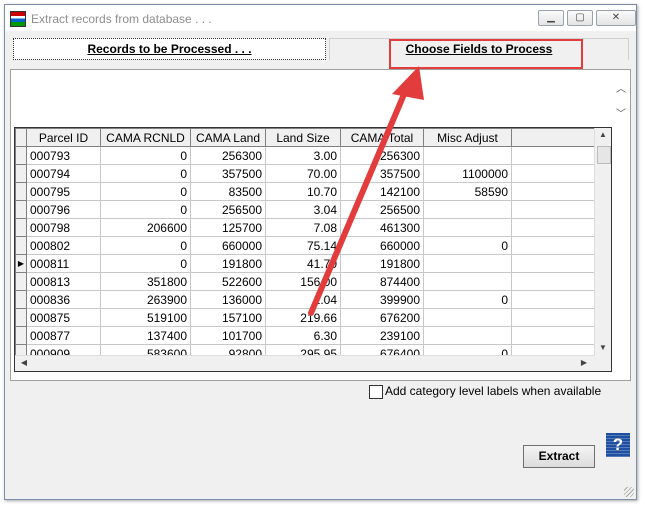 The width and height of the screenshot is (645, 511). Describe the element at coordinates (145, 317) in the screenshot. I see `table-cell: 519100` at that location.